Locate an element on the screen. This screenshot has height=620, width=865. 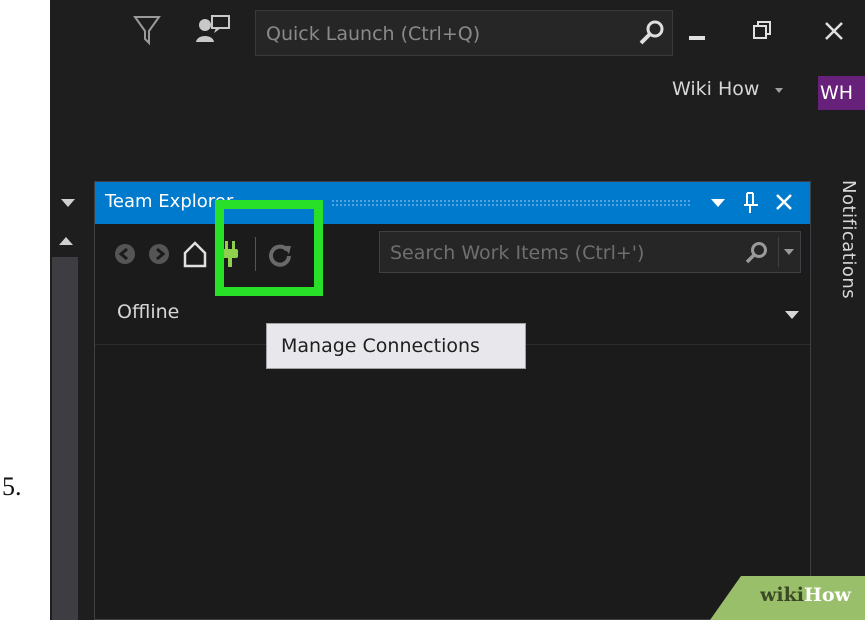
watermark-how: How is located at coordinates (827, 595).